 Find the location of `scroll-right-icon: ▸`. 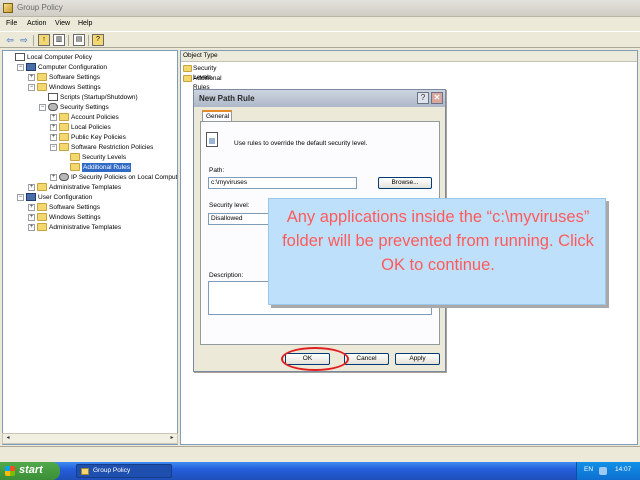

scroll-right-icon: ▸ is located at coordinates (172, 438).